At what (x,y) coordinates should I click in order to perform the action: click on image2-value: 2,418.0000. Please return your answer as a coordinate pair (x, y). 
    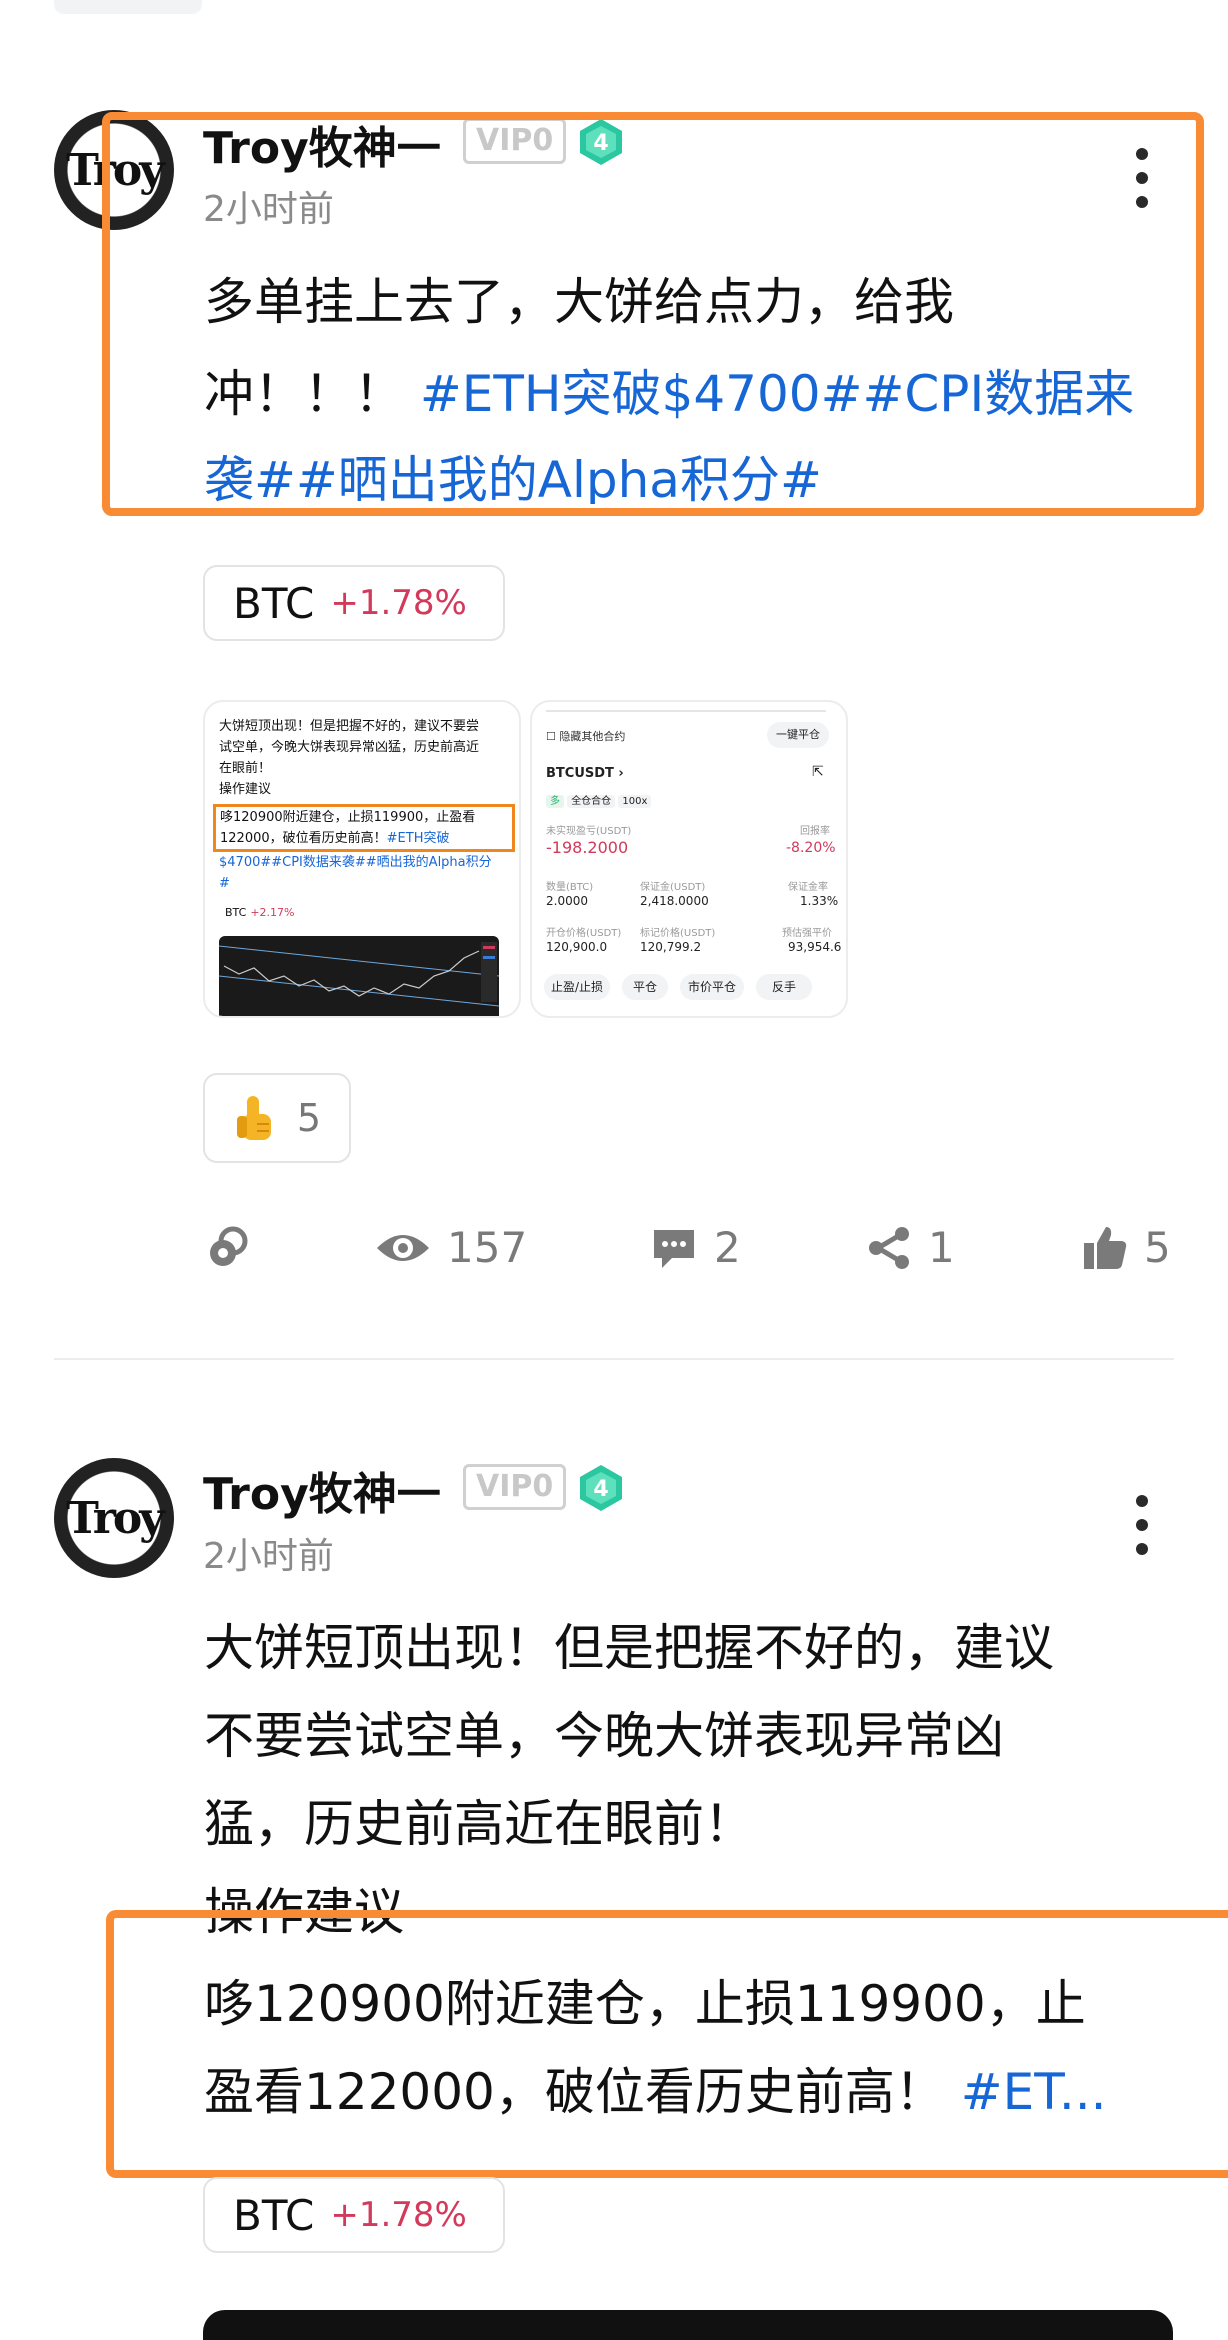
    Looking at the image, I should click on (674, 901).